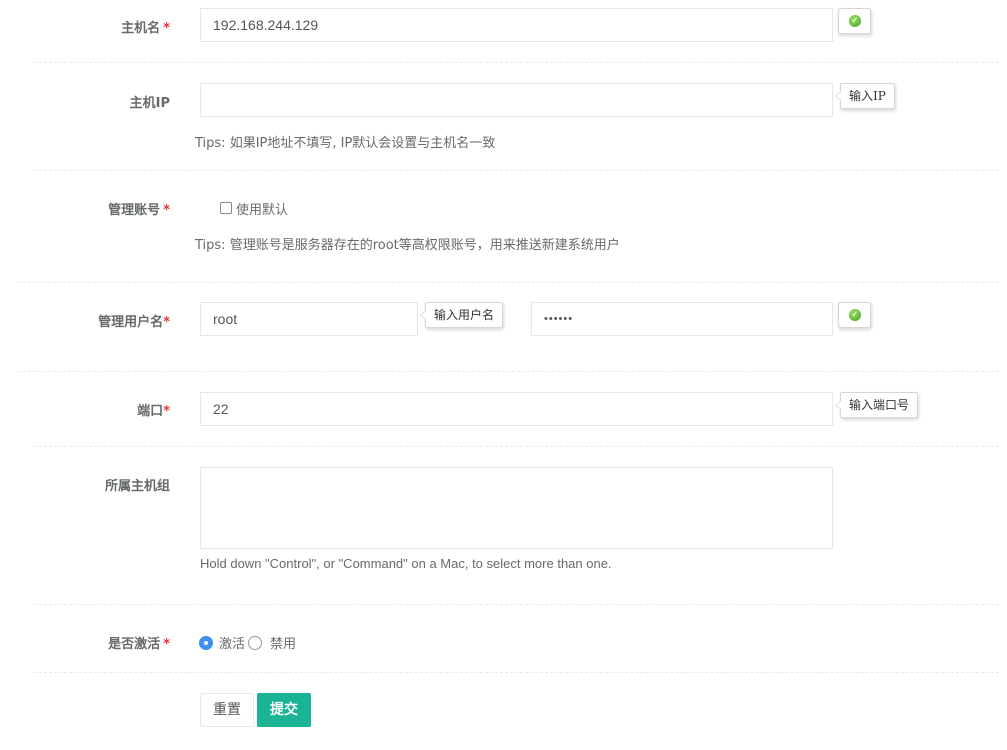 Image resolution: width=1007 pixels, height=750 pixels. I want to click on ip-hint-tooltip: 输入IP, so click(865, 96).